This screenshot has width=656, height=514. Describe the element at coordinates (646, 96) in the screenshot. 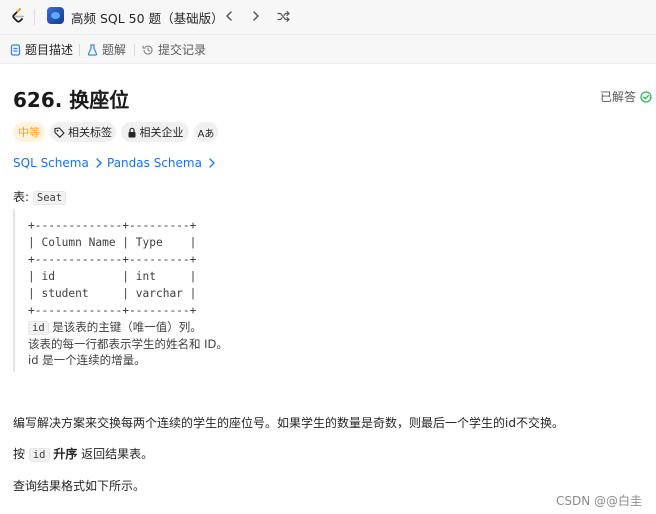

I see `check-circle-icon` at that location.